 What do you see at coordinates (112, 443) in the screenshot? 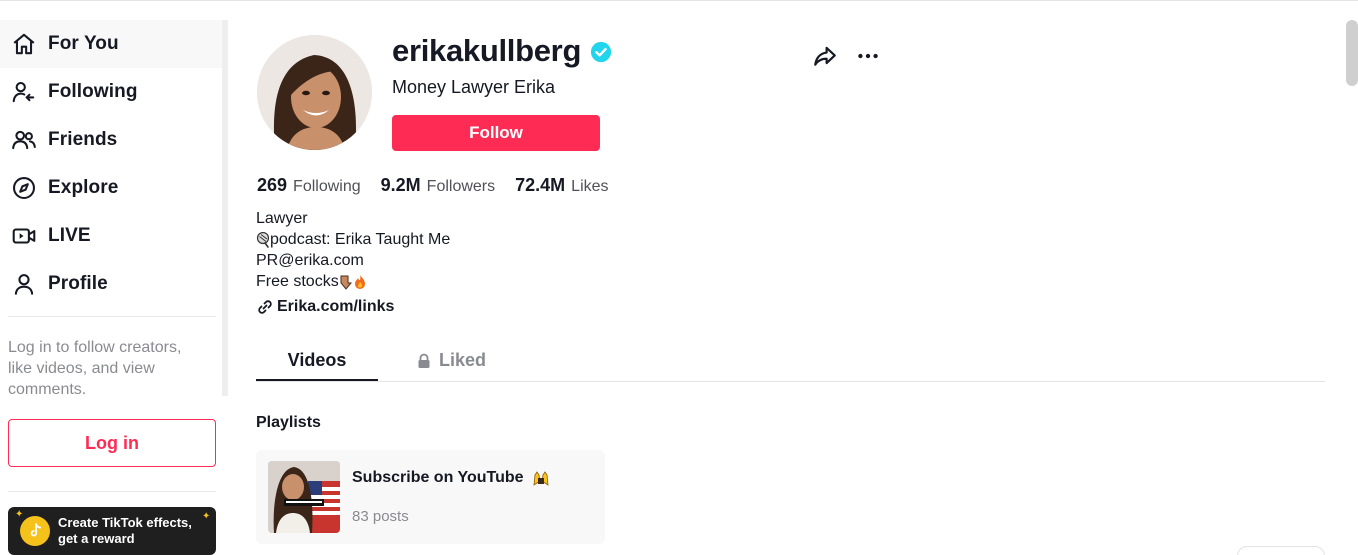
I see `login-button: Log in` at bounding box center [112, 443].